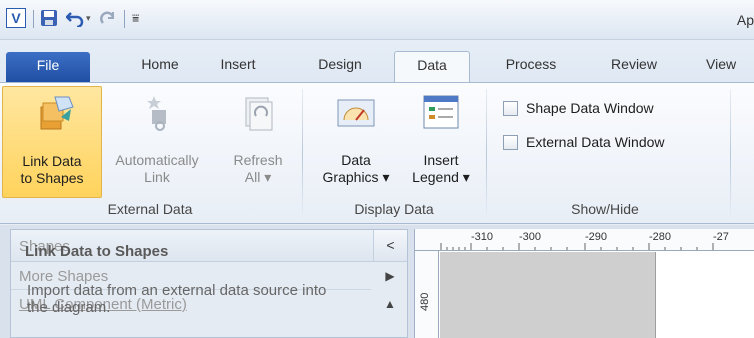  I want to click on tab-insert: Insert, so click(238, 66).